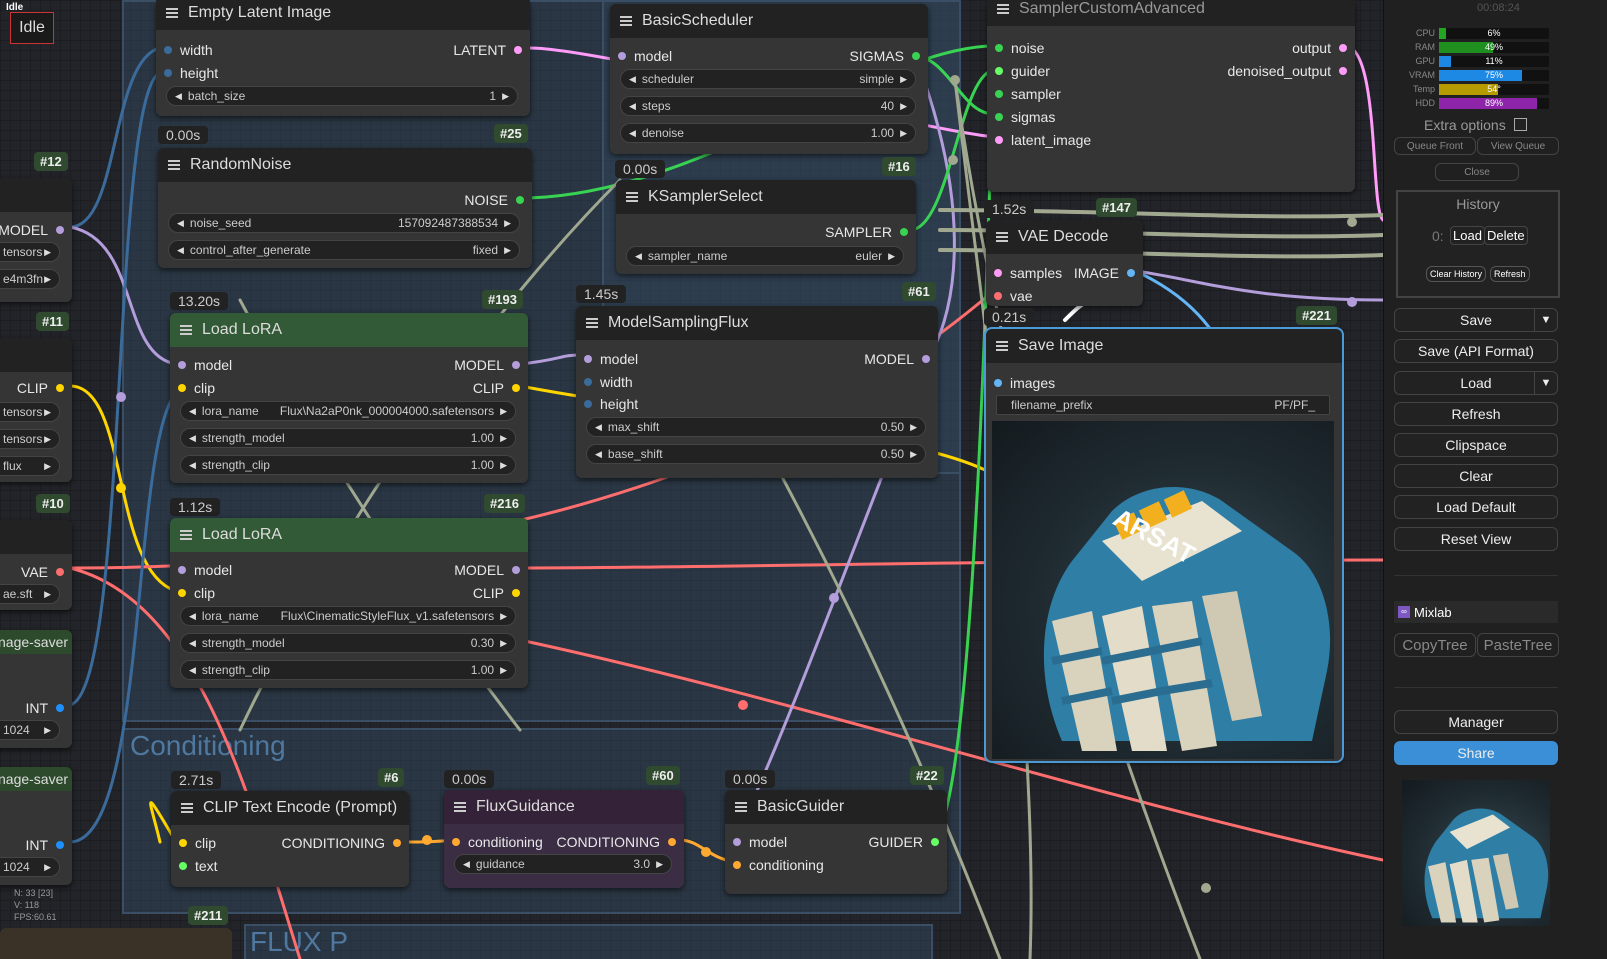  Describe the element at coordinates (756, 454) in the screenshot. I see `widget-base-shift: ◀ base_shift 0.50 ▶` at that location.